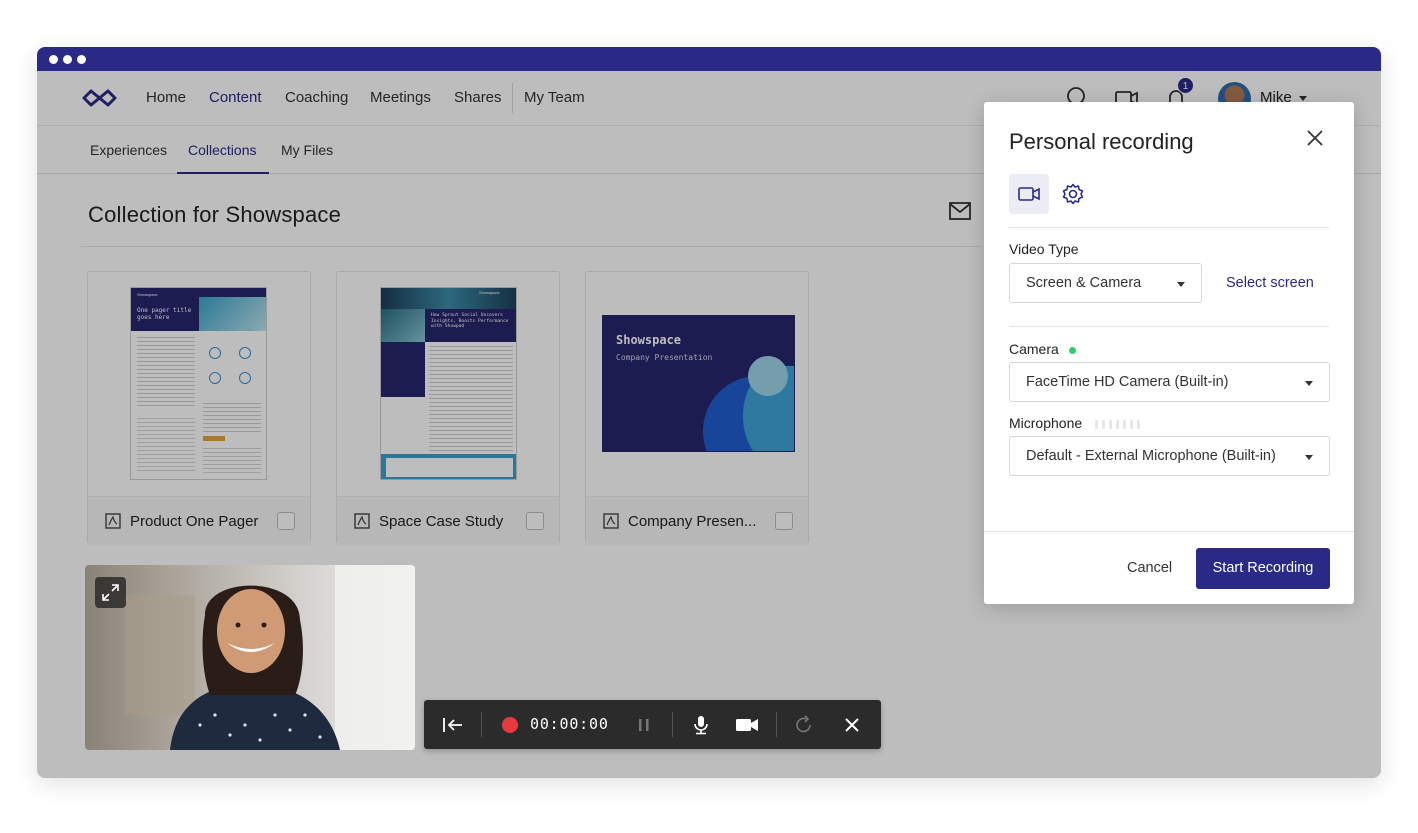 This screenshot has width=1418, height=833. What do you see at coordinates (1127, 382) in the screenshot?
I see `camera-value: FaceTime HD Camera (Built-in)` at bounding box center [1127, 382].